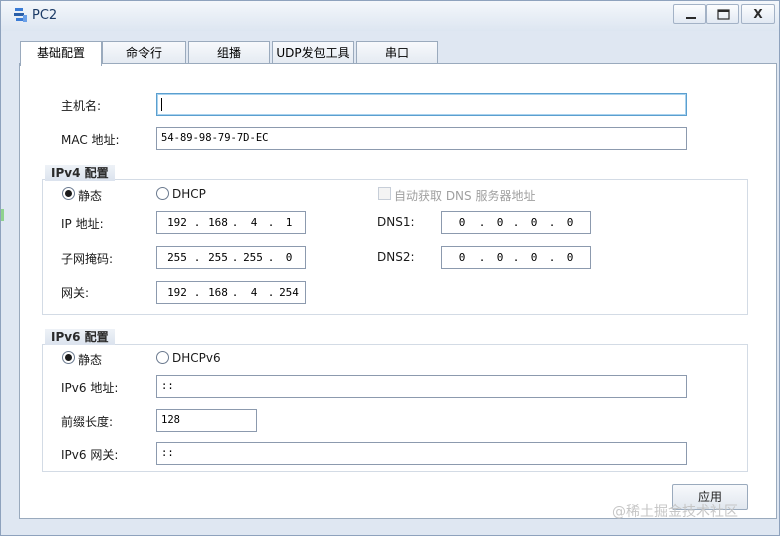 This screenshot has height=536, width=780. What do you see at coordinates (675, 512) in the screenshot?
I see `watermark-text: @稀土掘金技术社区` at bounding box center [675, 512].